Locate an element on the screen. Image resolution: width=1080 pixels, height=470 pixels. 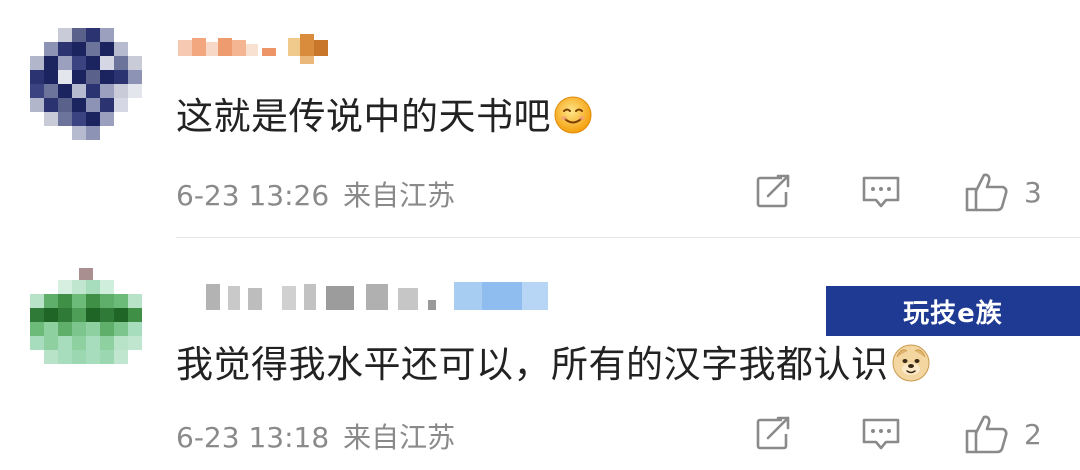
like-count: 3 is located at coordinates (1033, 192).